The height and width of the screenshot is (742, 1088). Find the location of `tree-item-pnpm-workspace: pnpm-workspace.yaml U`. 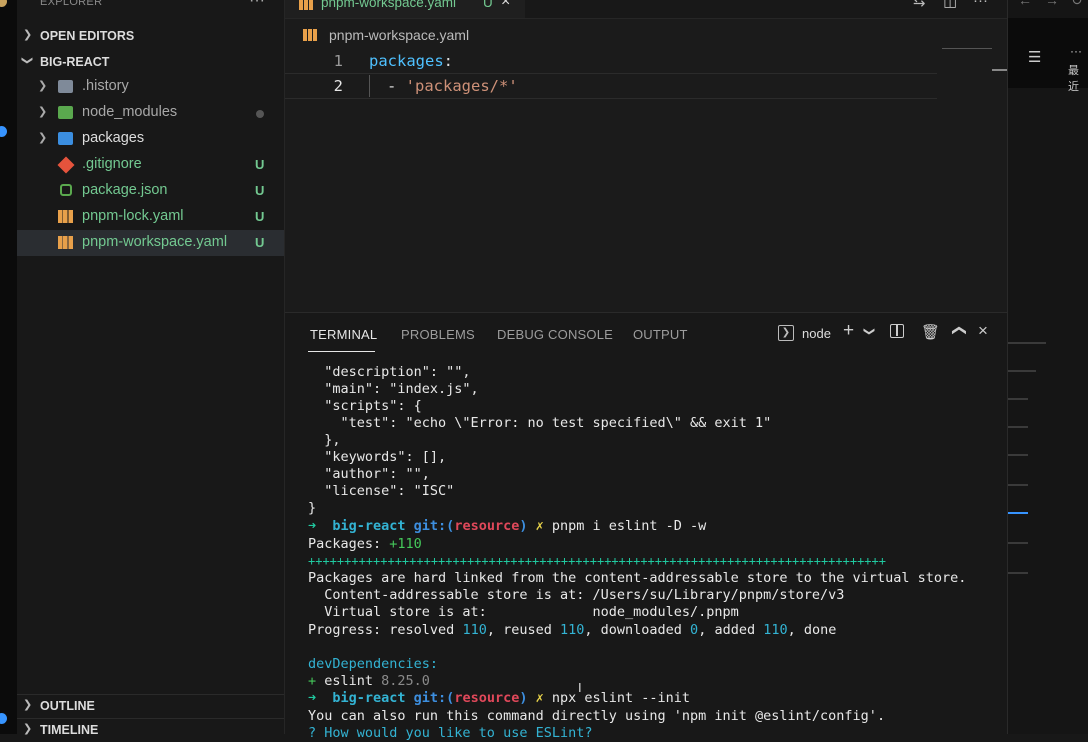

tree-item-pnpm-workspace: pnpm-workspace.yaml U is located at coordinates (150, 243).